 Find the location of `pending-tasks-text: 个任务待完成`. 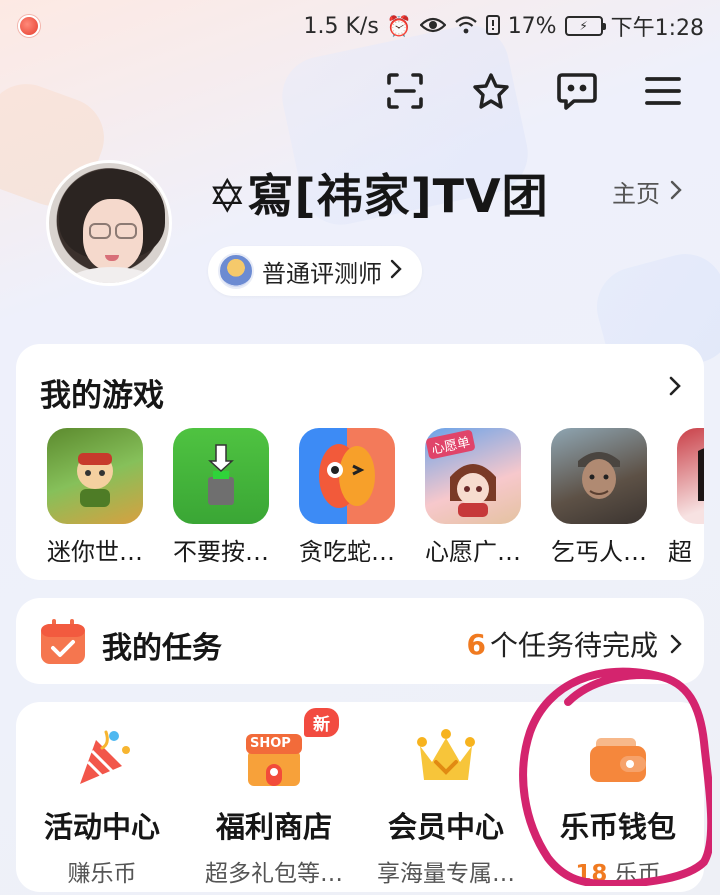

pending-tasks-text: 个任务待完成 is located at coordinates (573, 645).